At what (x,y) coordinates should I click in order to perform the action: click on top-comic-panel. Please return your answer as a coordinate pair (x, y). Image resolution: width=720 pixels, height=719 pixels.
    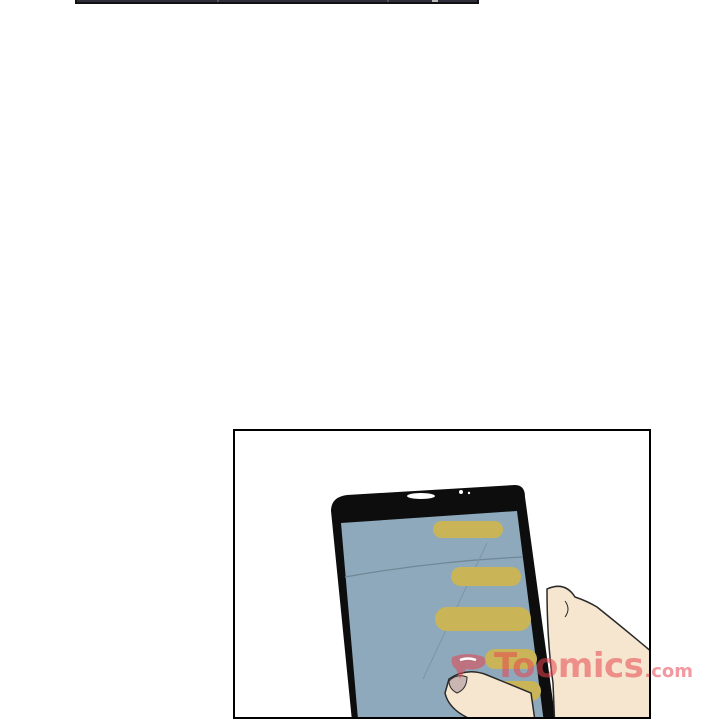
    Looking at the image, I should click on (277, 2).